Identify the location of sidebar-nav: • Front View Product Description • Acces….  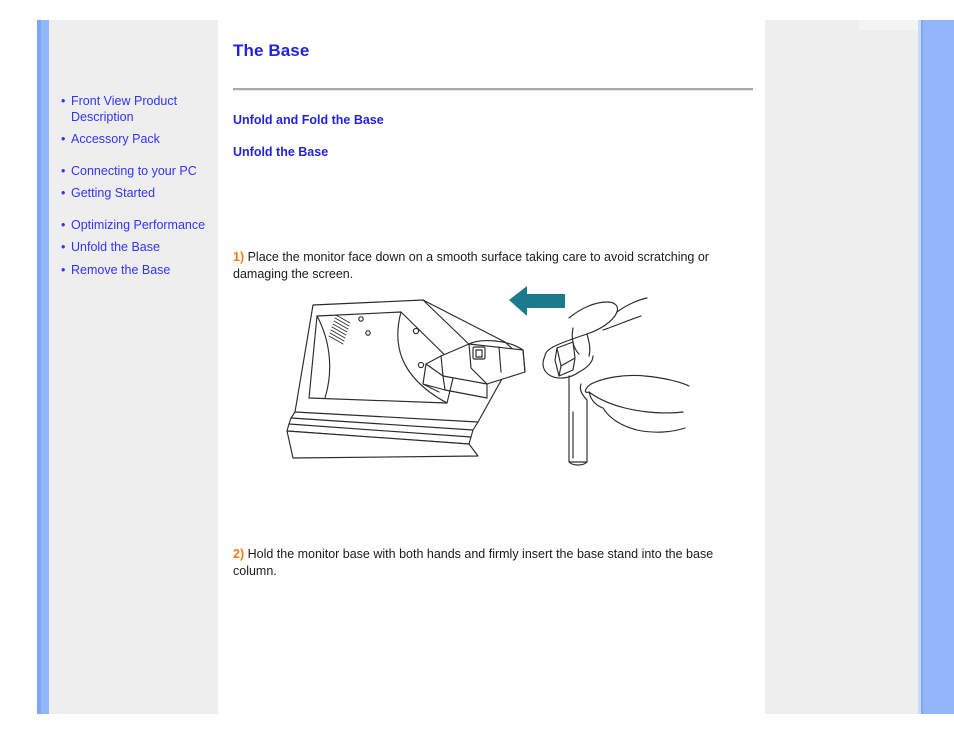
(133, 186).